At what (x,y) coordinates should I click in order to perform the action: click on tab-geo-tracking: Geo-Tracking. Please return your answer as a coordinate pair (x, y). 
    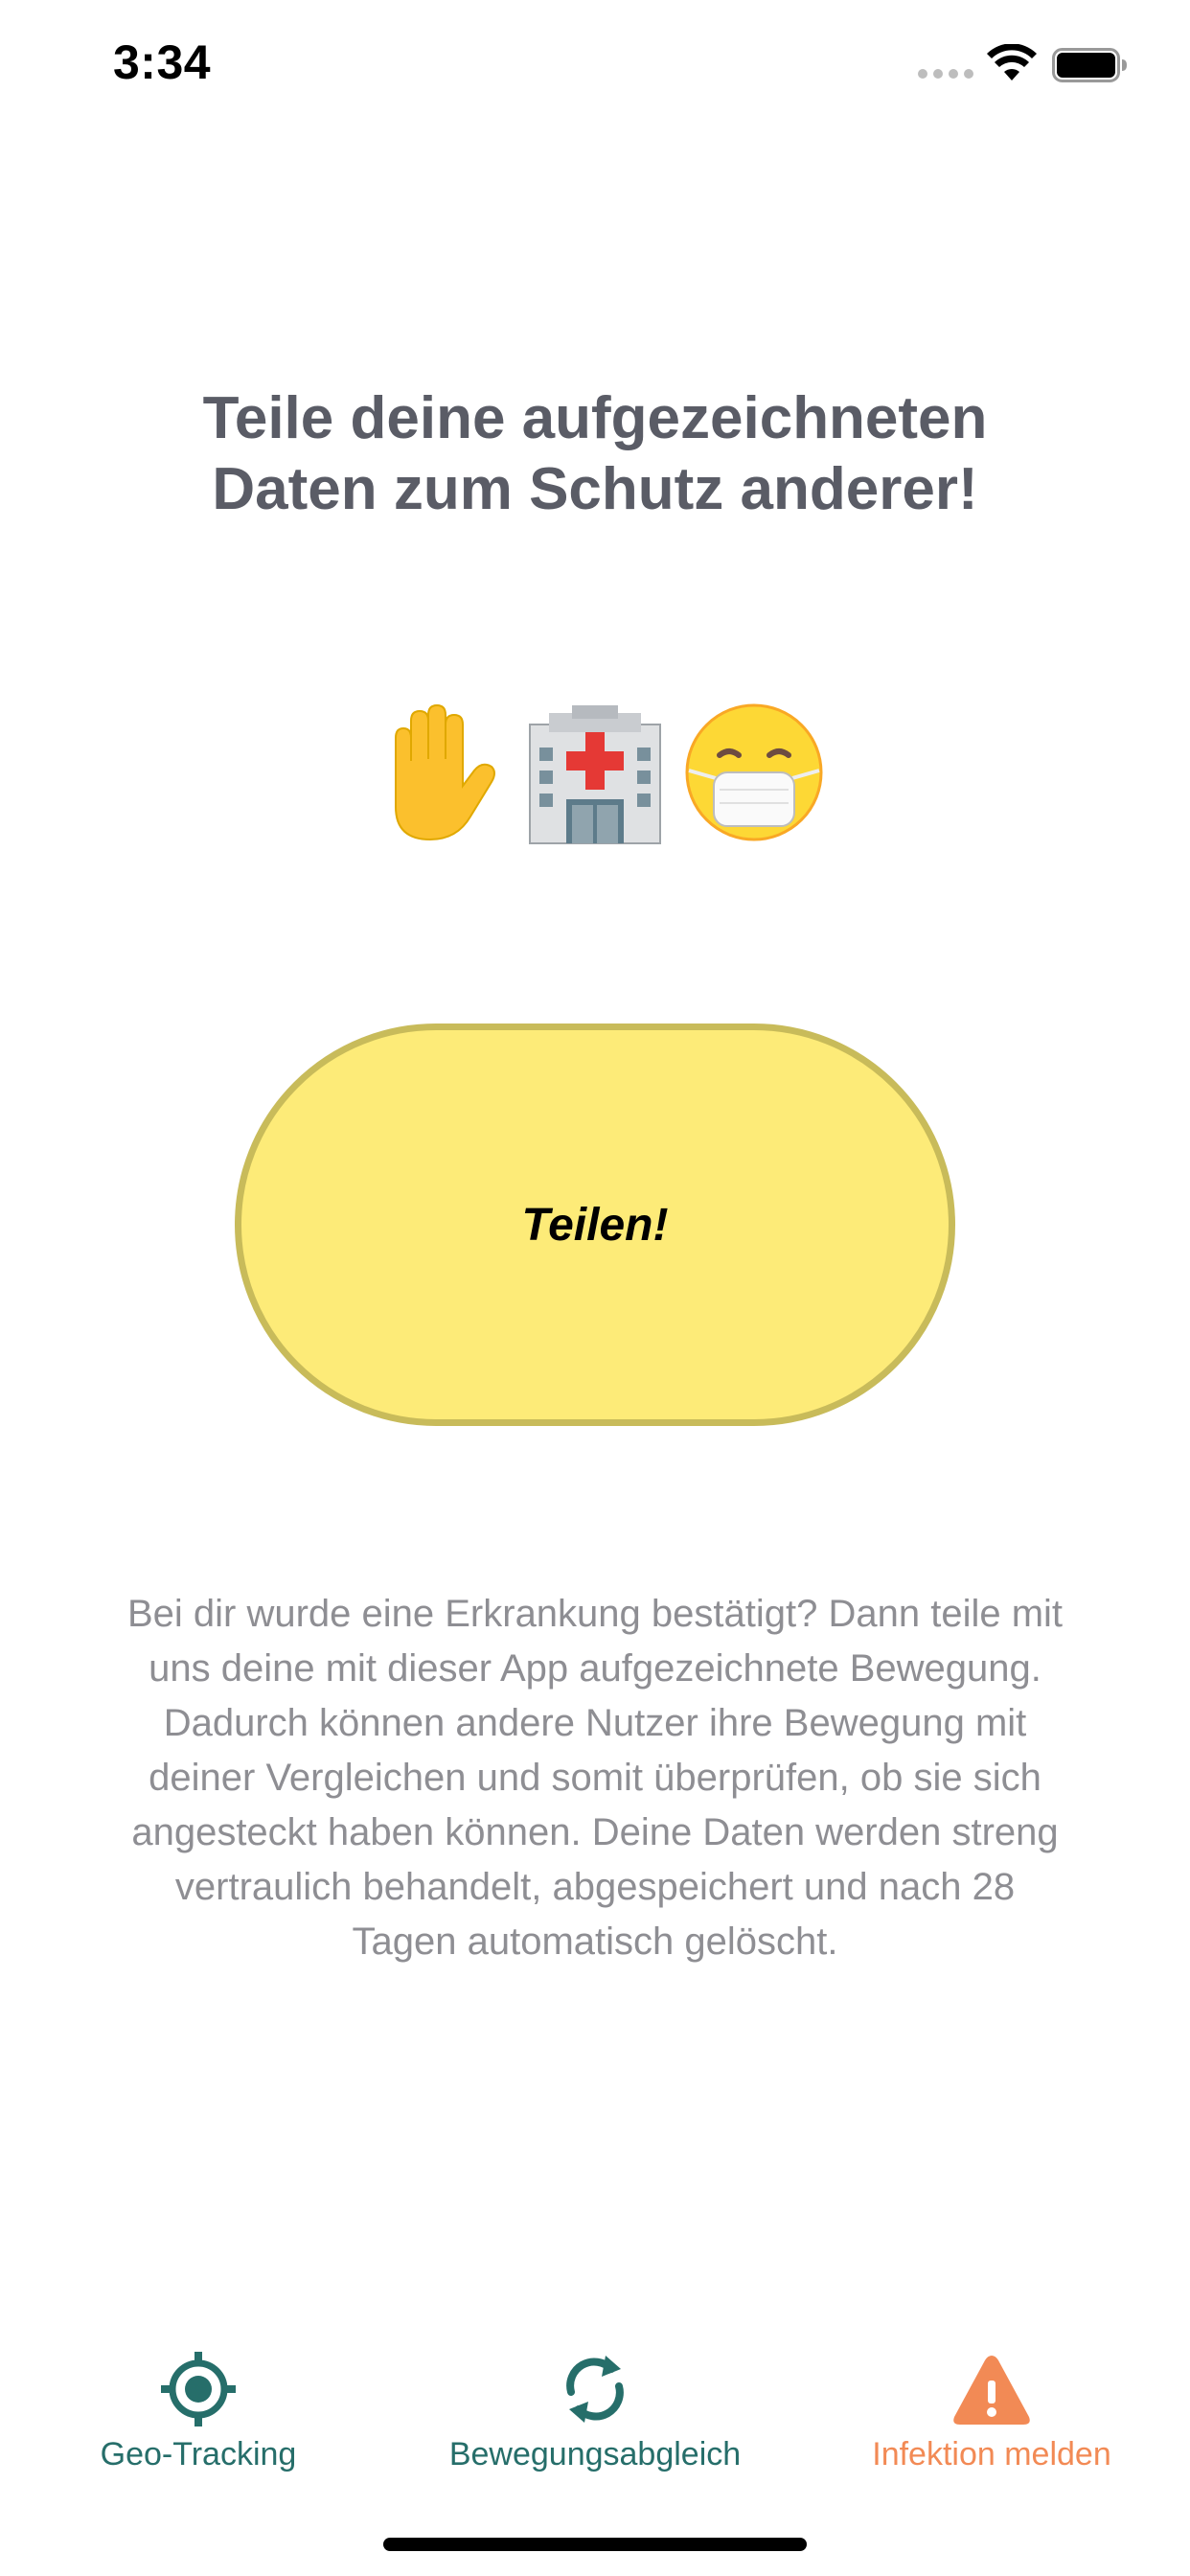
    Looking at the image, I should click on (199, 2410).